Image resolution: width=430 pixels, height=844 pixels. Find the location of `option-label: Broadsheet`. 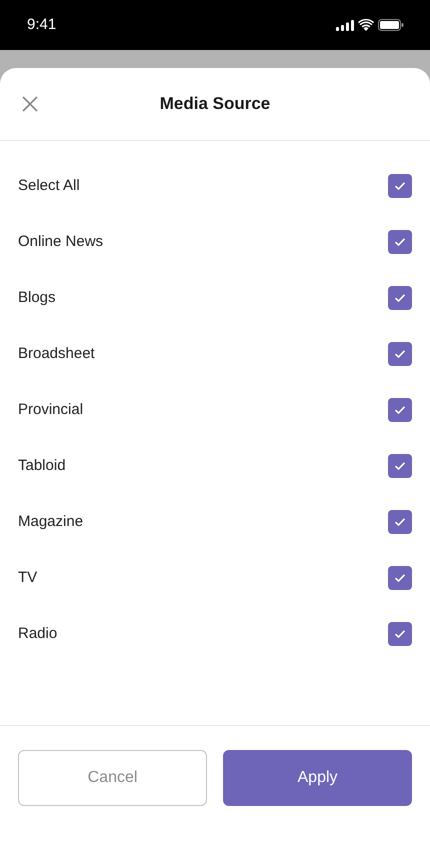

option-label: Broadsheet is located at coordinates (56, 354).